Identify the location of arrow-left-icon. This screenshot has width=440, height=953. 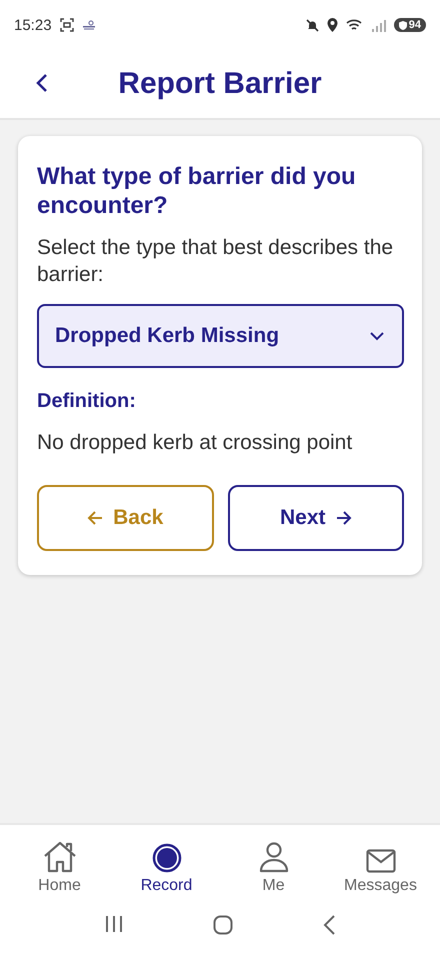
(95, 518).